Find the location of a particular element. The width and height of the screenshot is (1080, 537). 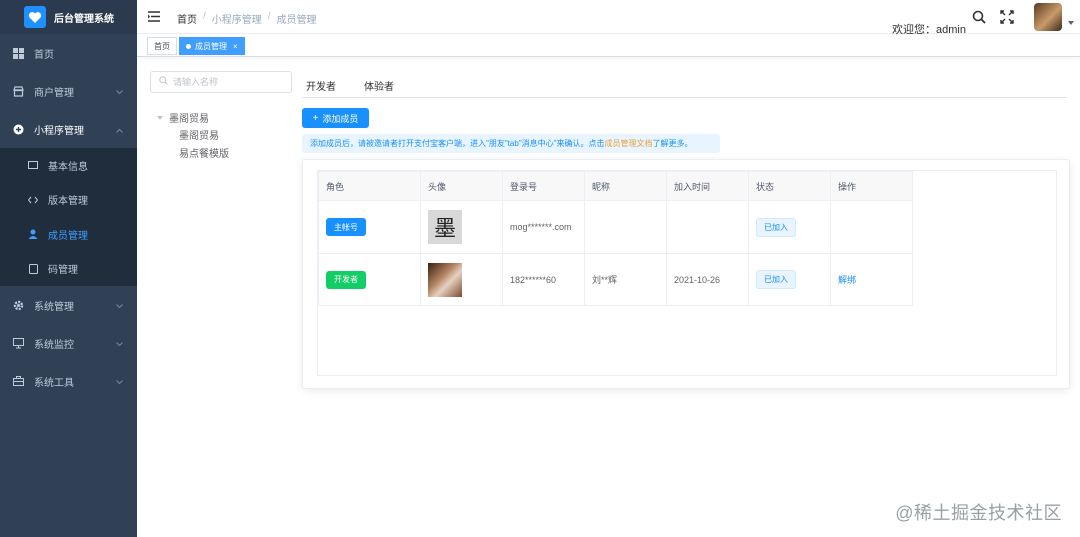

sidebar-item-qrcode: 码管理 is located at coordinates (68, 269).